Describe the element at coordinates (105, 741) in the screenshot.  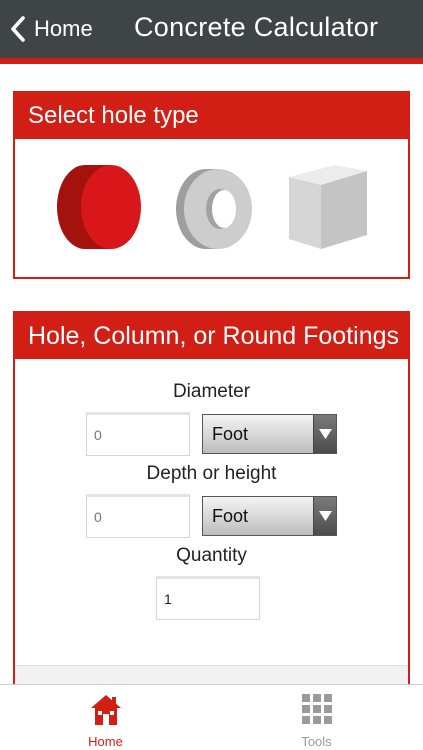
I see `tab-home-label: Home` at that location.